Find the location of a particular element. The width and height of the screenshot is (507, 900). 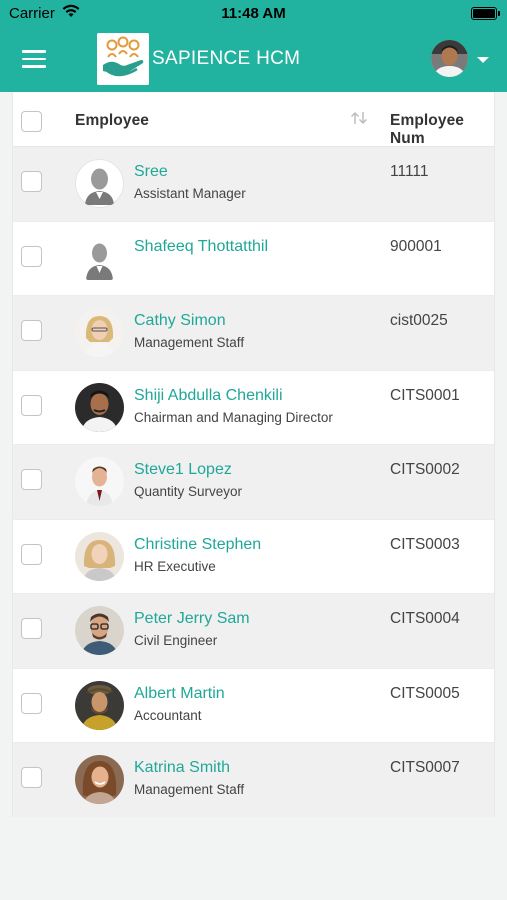

battery-icon is located at coordinates (485, 13).